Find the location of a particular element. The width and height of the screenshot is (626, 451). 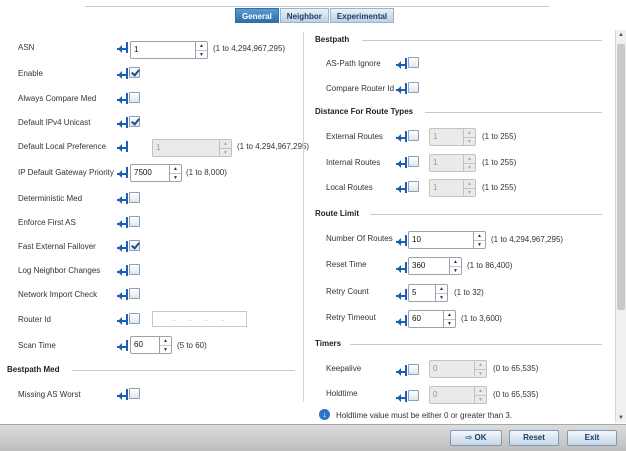

enforce-first-as-checkbox is located at coordinates (134, 221).